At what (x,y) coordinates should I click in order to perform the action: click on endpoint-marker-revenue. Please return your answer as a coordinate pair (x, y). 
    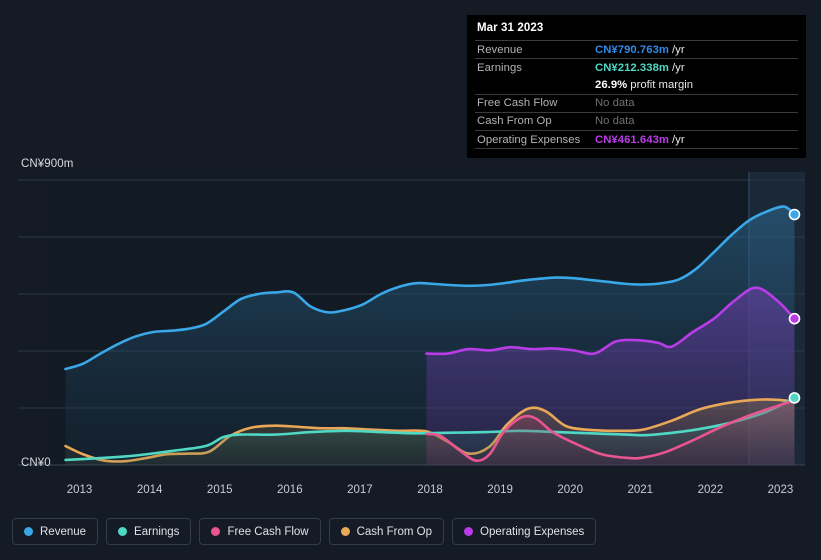
    Looking at the image, I should click on (794, 214).